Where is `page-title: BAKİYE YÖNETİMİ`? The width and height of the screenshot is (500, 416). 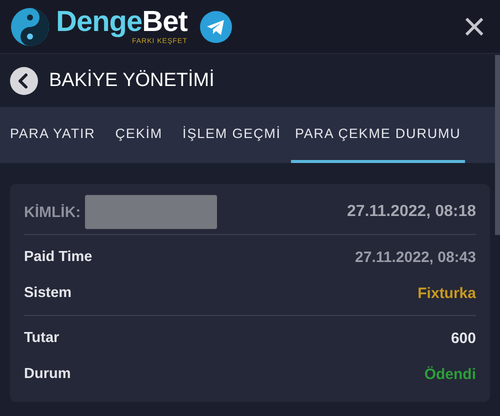
page-title: BAKİYE YÖNETİMİ is located at coordinates (131, 81).